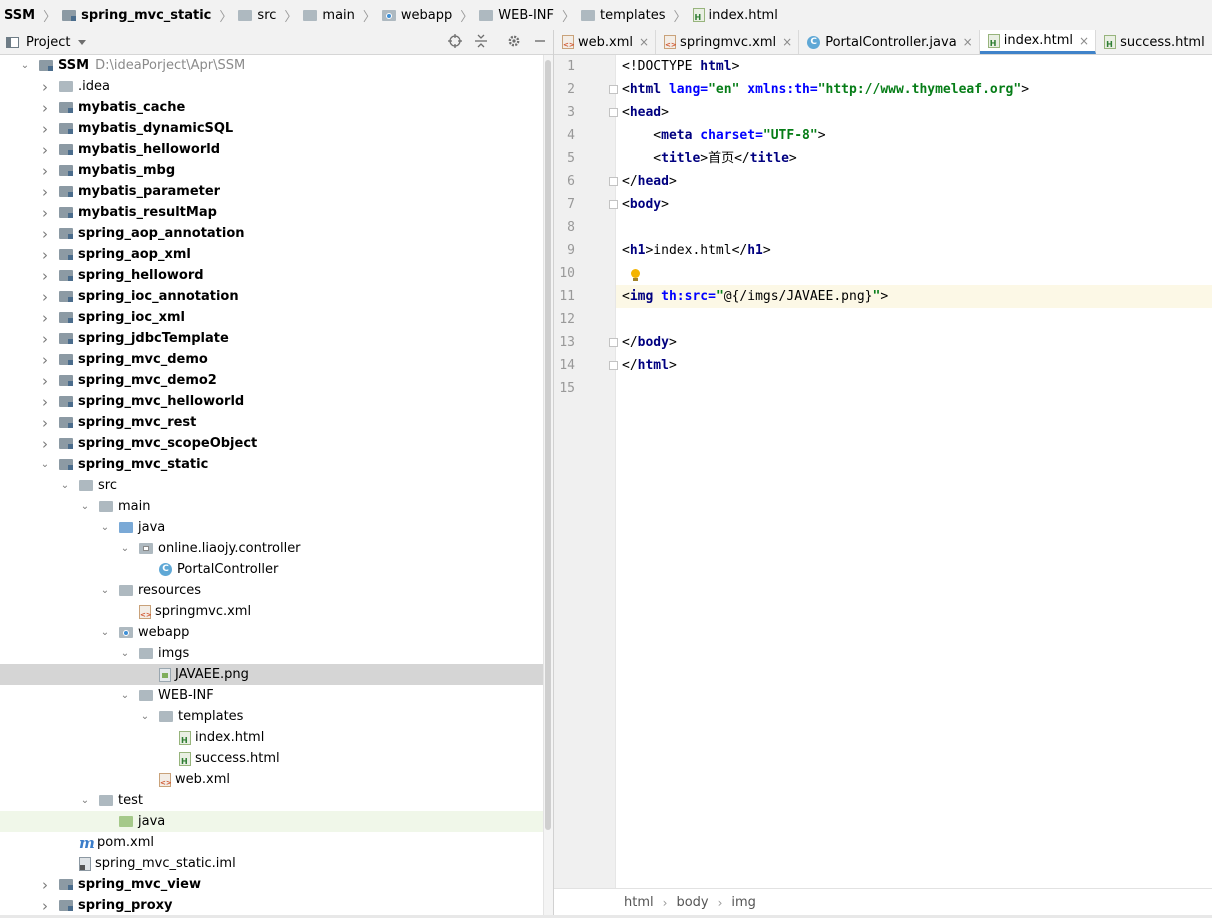 This screenshot has width=1212, height=918. What do you see at coordinates (743, 902) in the screenshot?
I see `status-breadcrumb-item: img` at bounding box center [743, 902].